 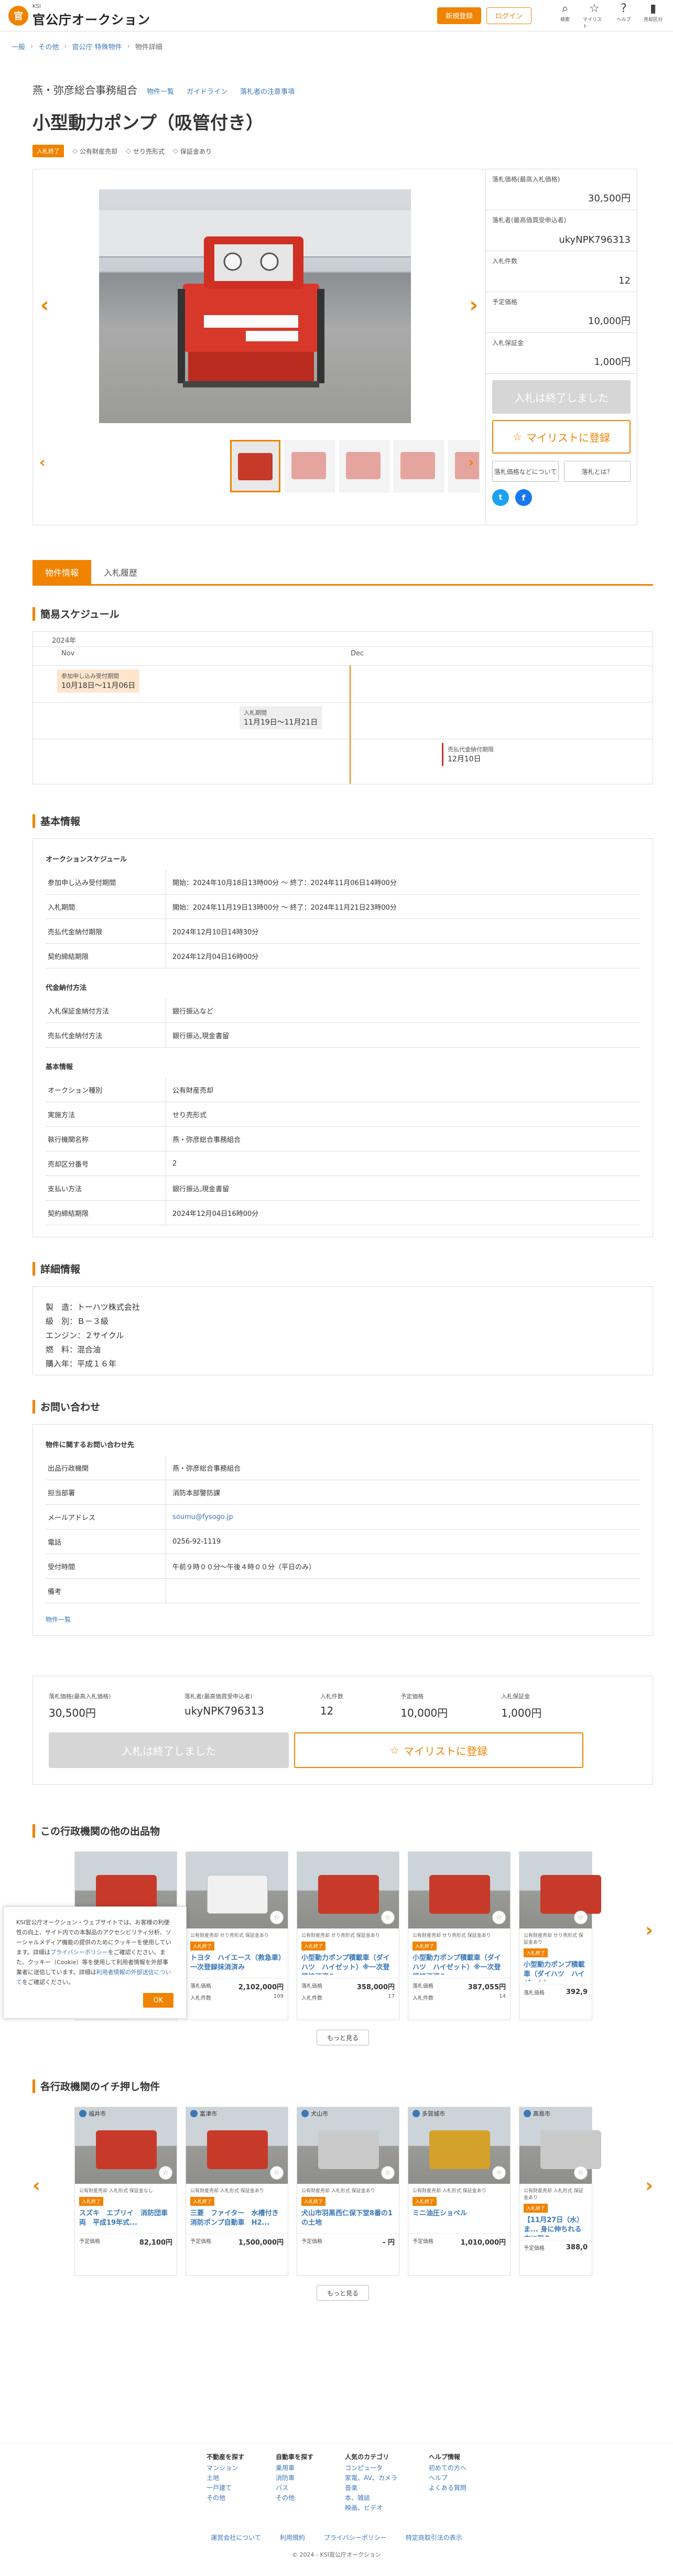 I want to click on footer-link: ヘルプ, so click(x=448, y=2477).